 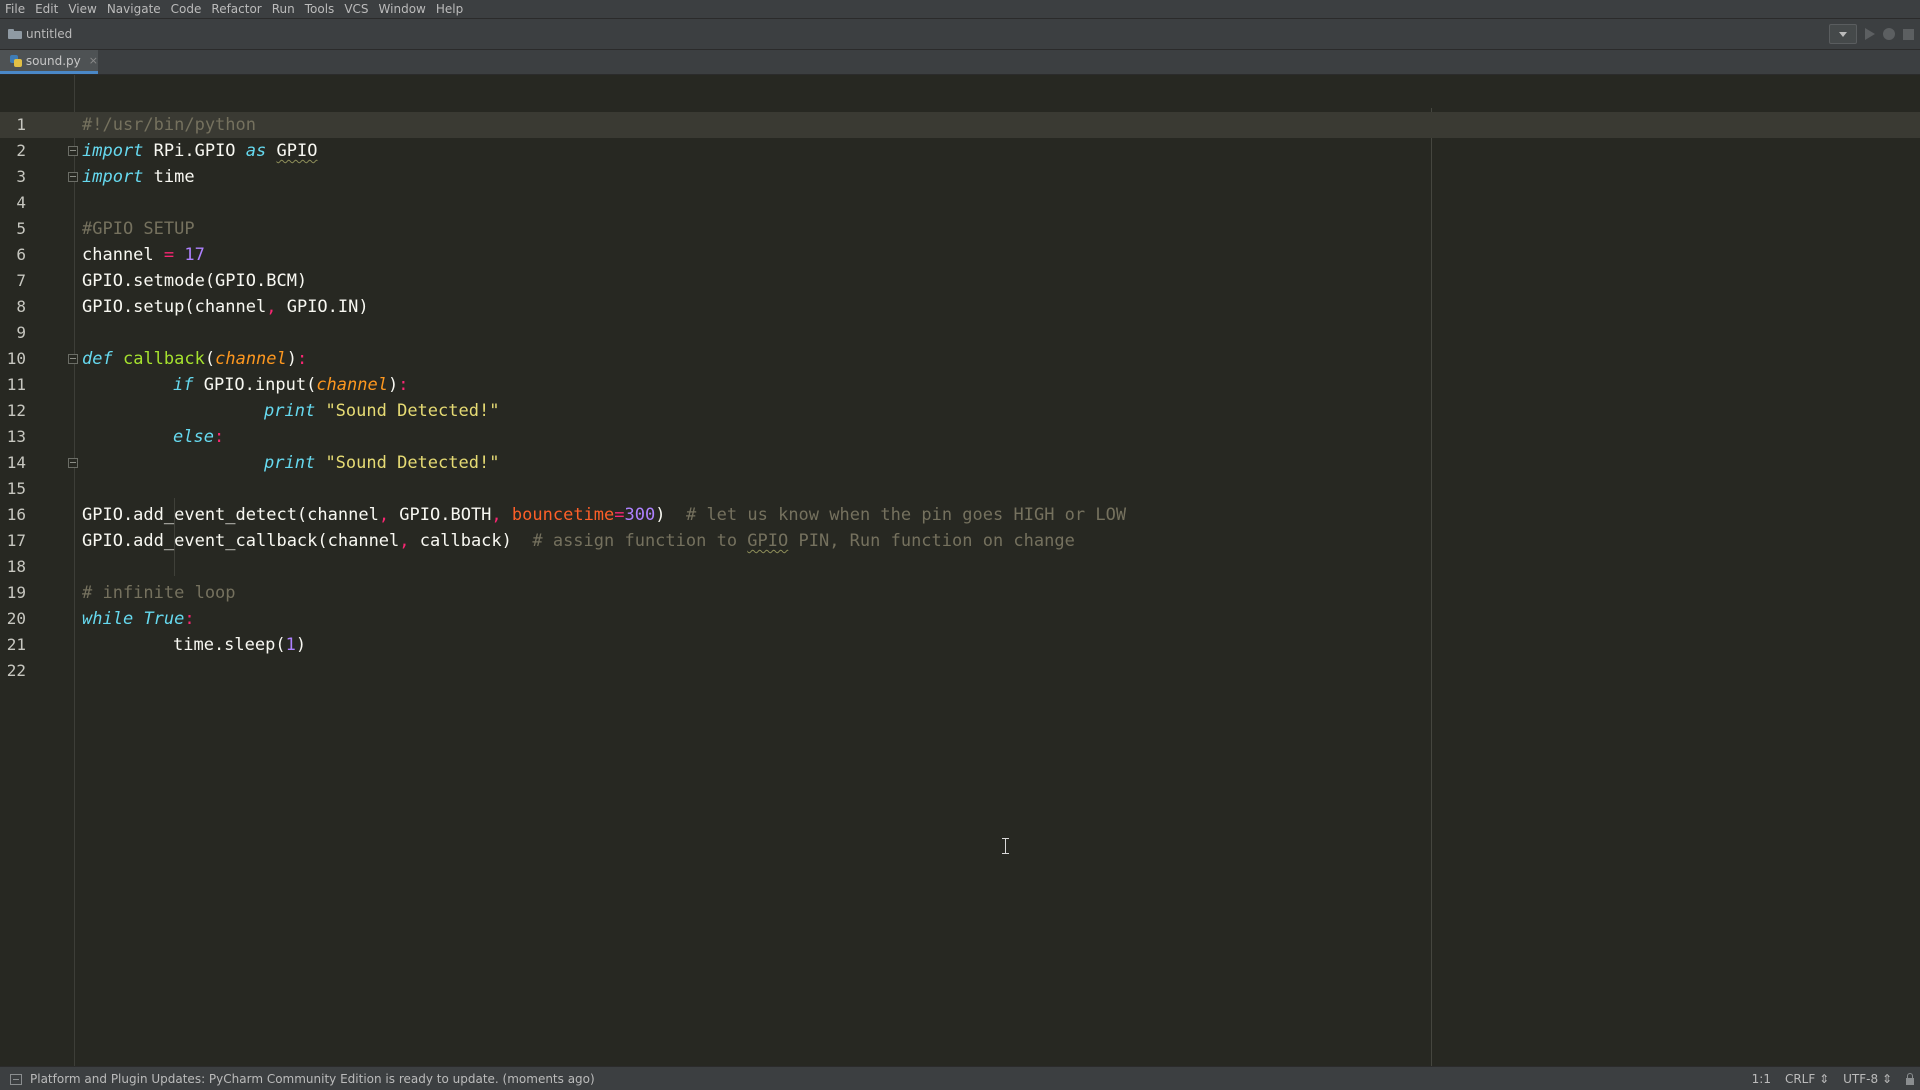 What do you see at coordinates (1889, 34) in the screenshot?
I see `debug-icon` at bounding box center [1889, 34].